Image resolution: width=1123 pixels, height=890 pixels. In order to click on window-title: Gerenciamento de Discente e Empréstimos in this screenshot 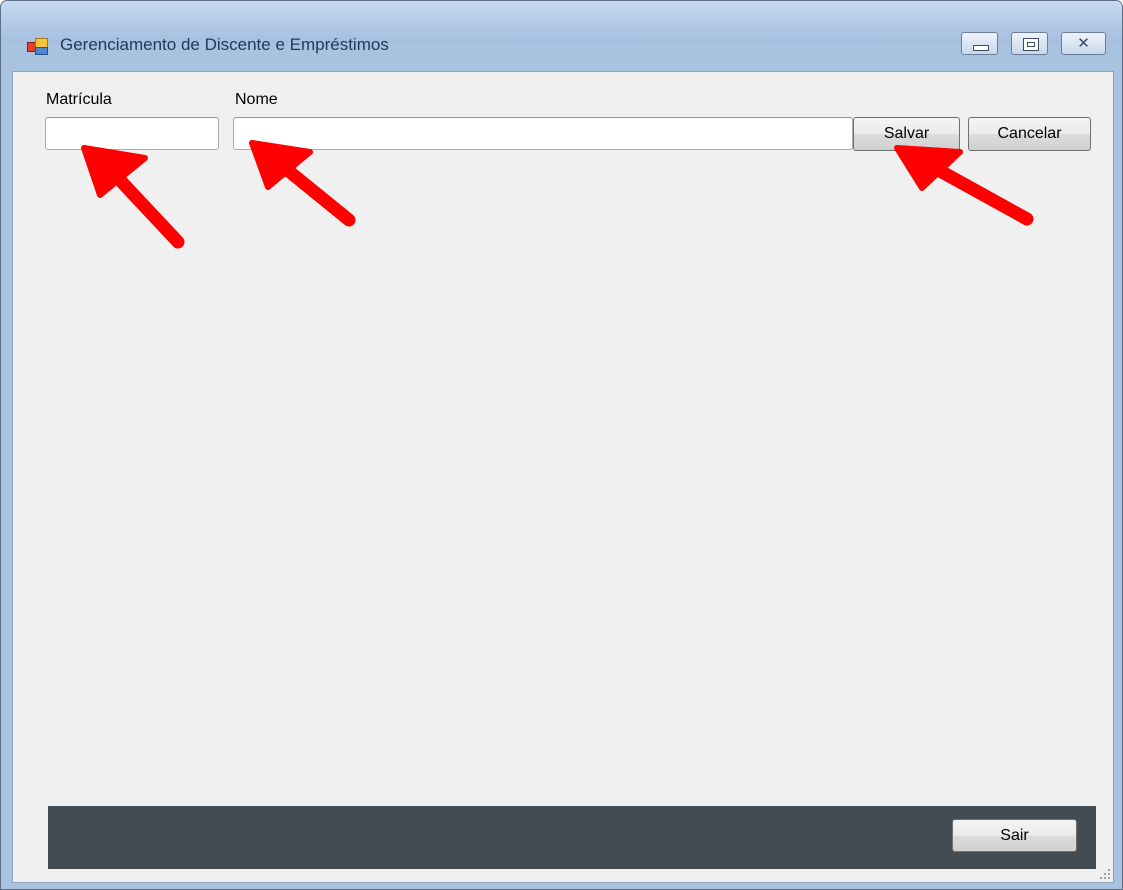, I will do `click(224, 44)`.